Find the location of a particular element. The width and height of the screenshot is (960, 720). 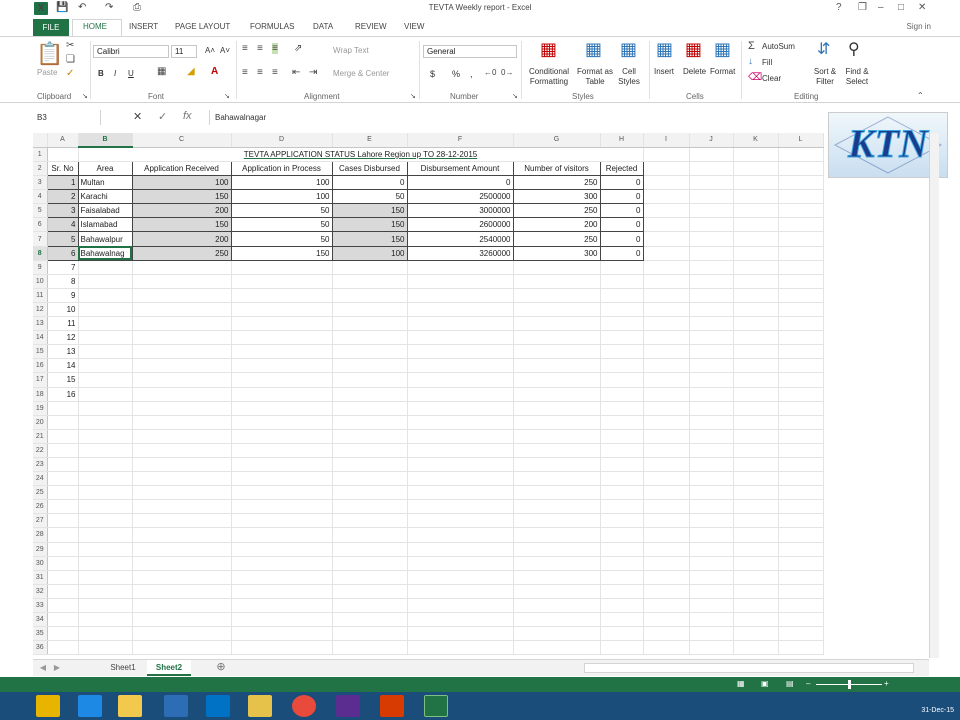

font-name-select: Calibri is located at coordinates (131, 51).